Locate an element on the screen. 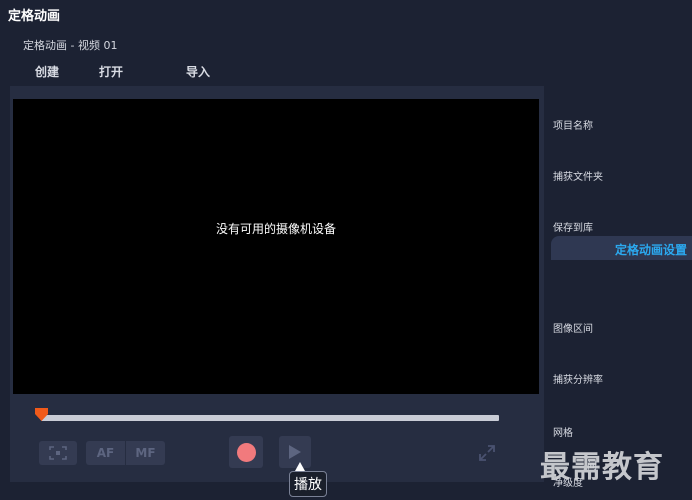 This screenshot has width=692, height=500. play-tooltip: 播放 is located at coordinates (308, 484).